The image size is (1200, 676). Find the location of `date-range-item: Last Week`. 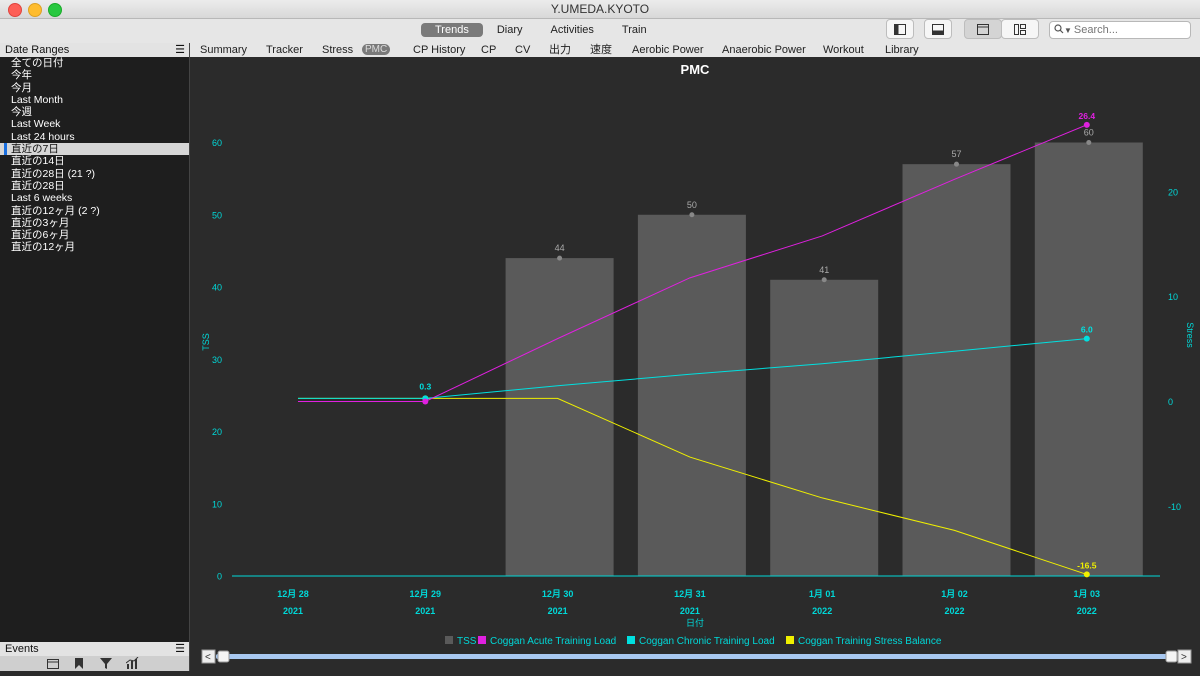

date-range-item: Last Week is located at coordinates (94, 124).